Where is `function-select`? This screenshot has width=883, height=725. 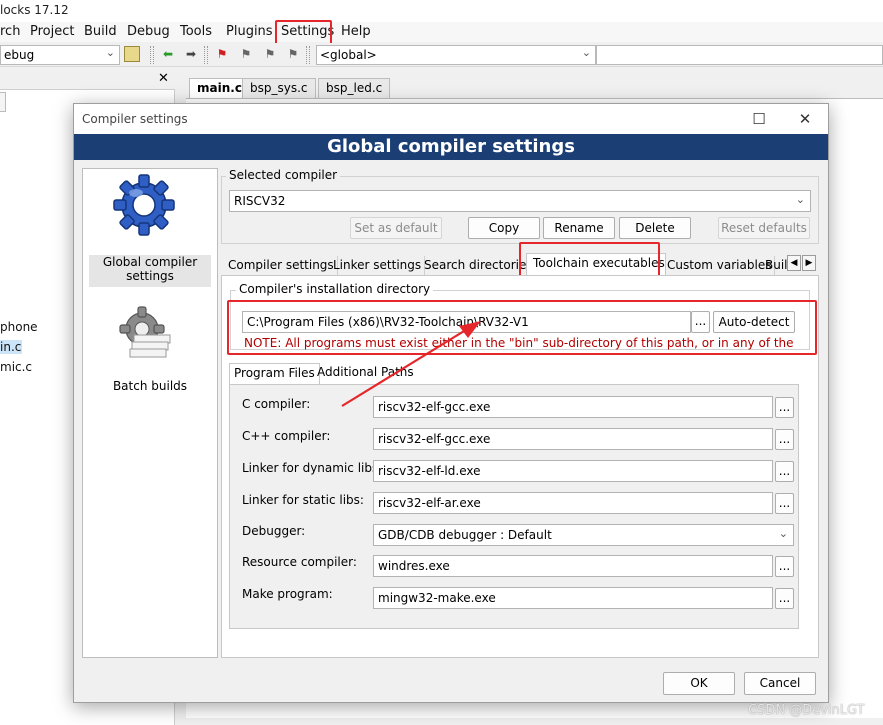
function-select is located at coordinates (739, 55).